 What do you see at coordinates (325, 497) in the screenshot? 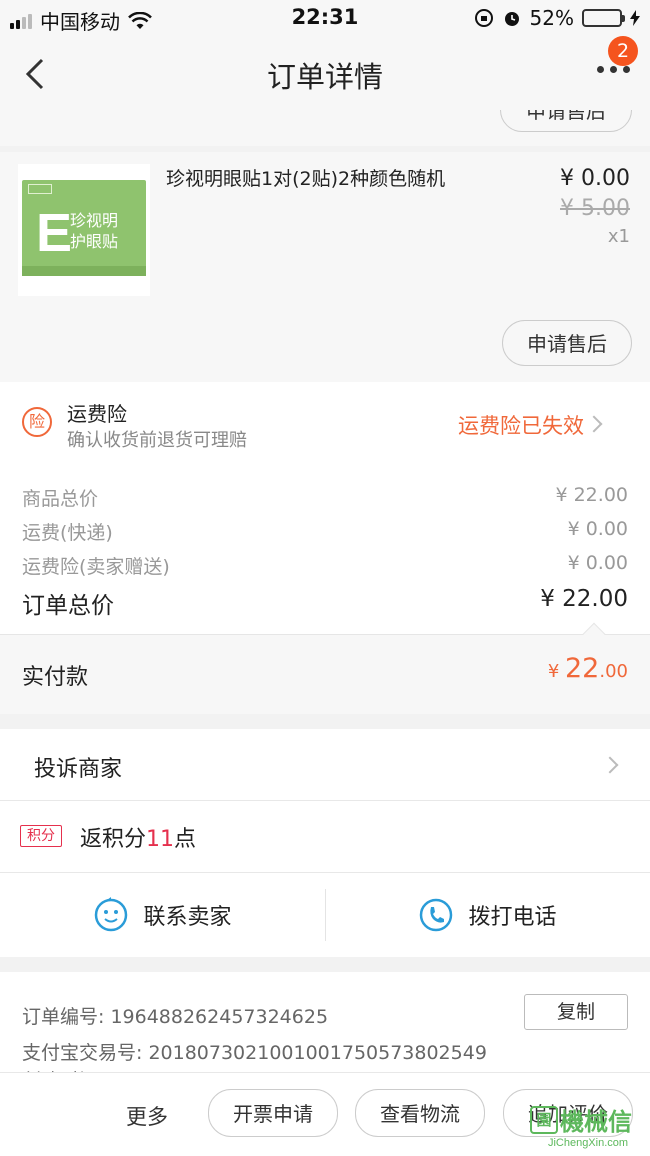
I see `summary-row-goods: 商品总价 ¥ 22.00` at bounding box center [325, 497].